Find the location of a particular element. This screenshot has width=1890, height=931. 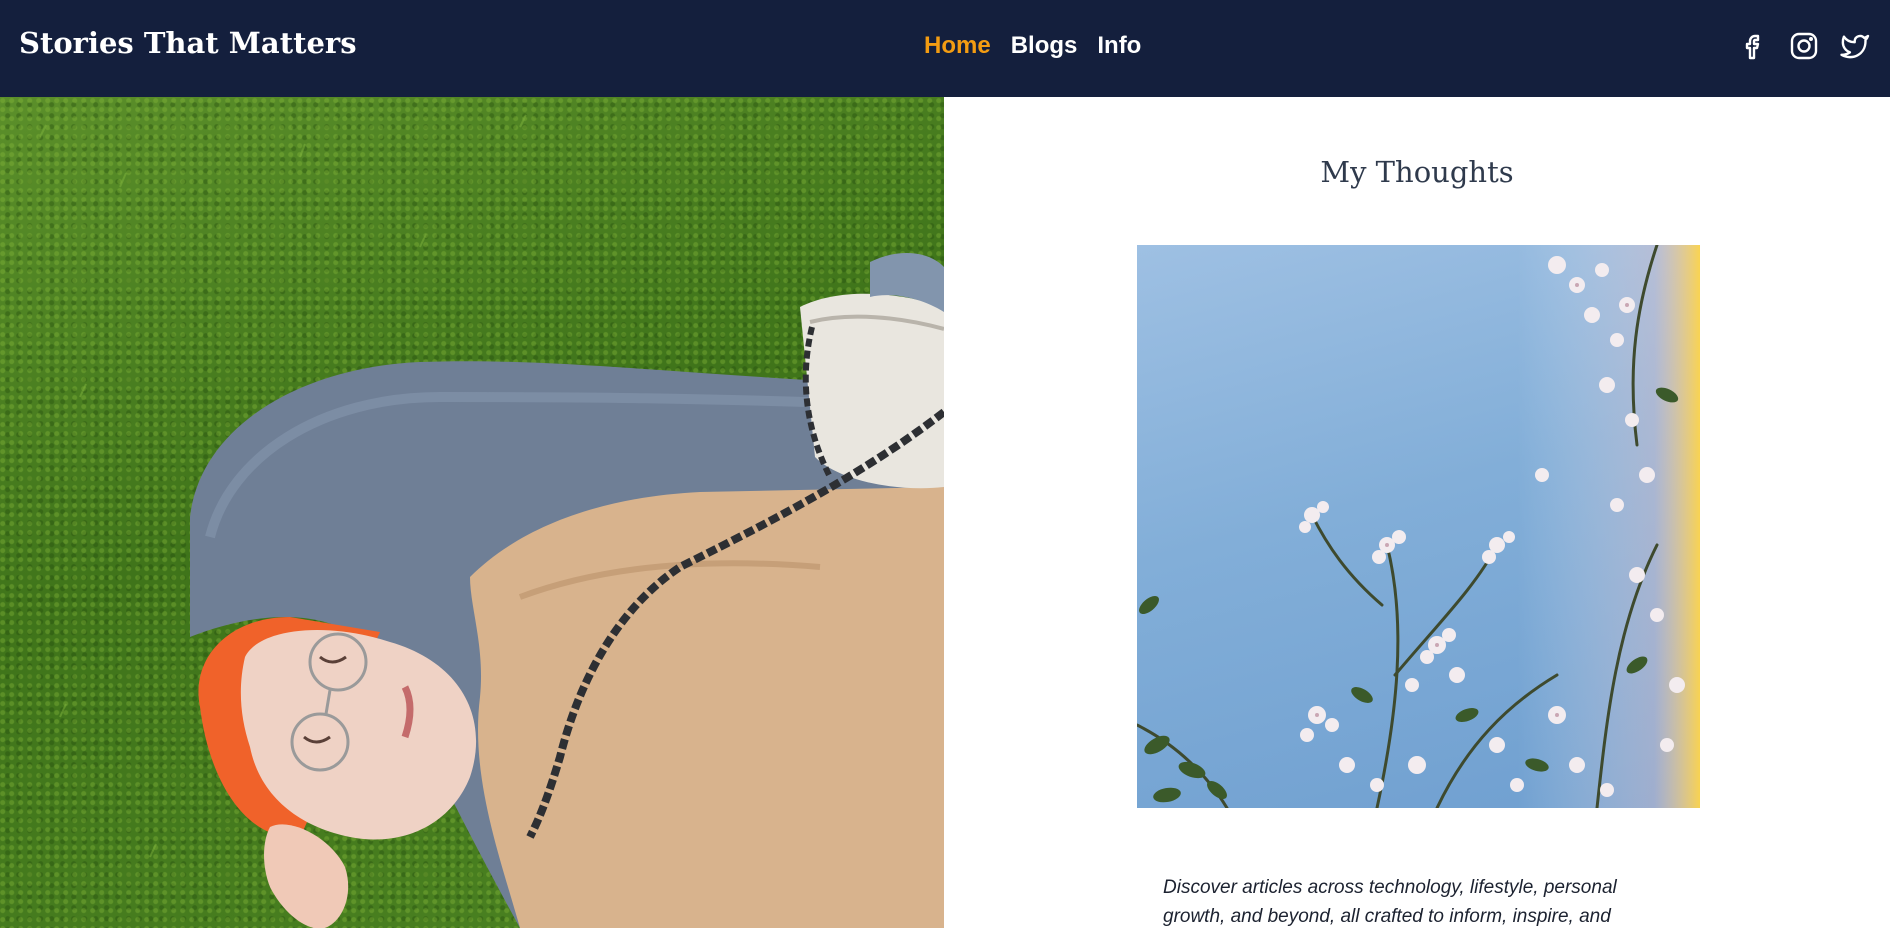

nav-link-home: Home is located at coordinates (957, 46).